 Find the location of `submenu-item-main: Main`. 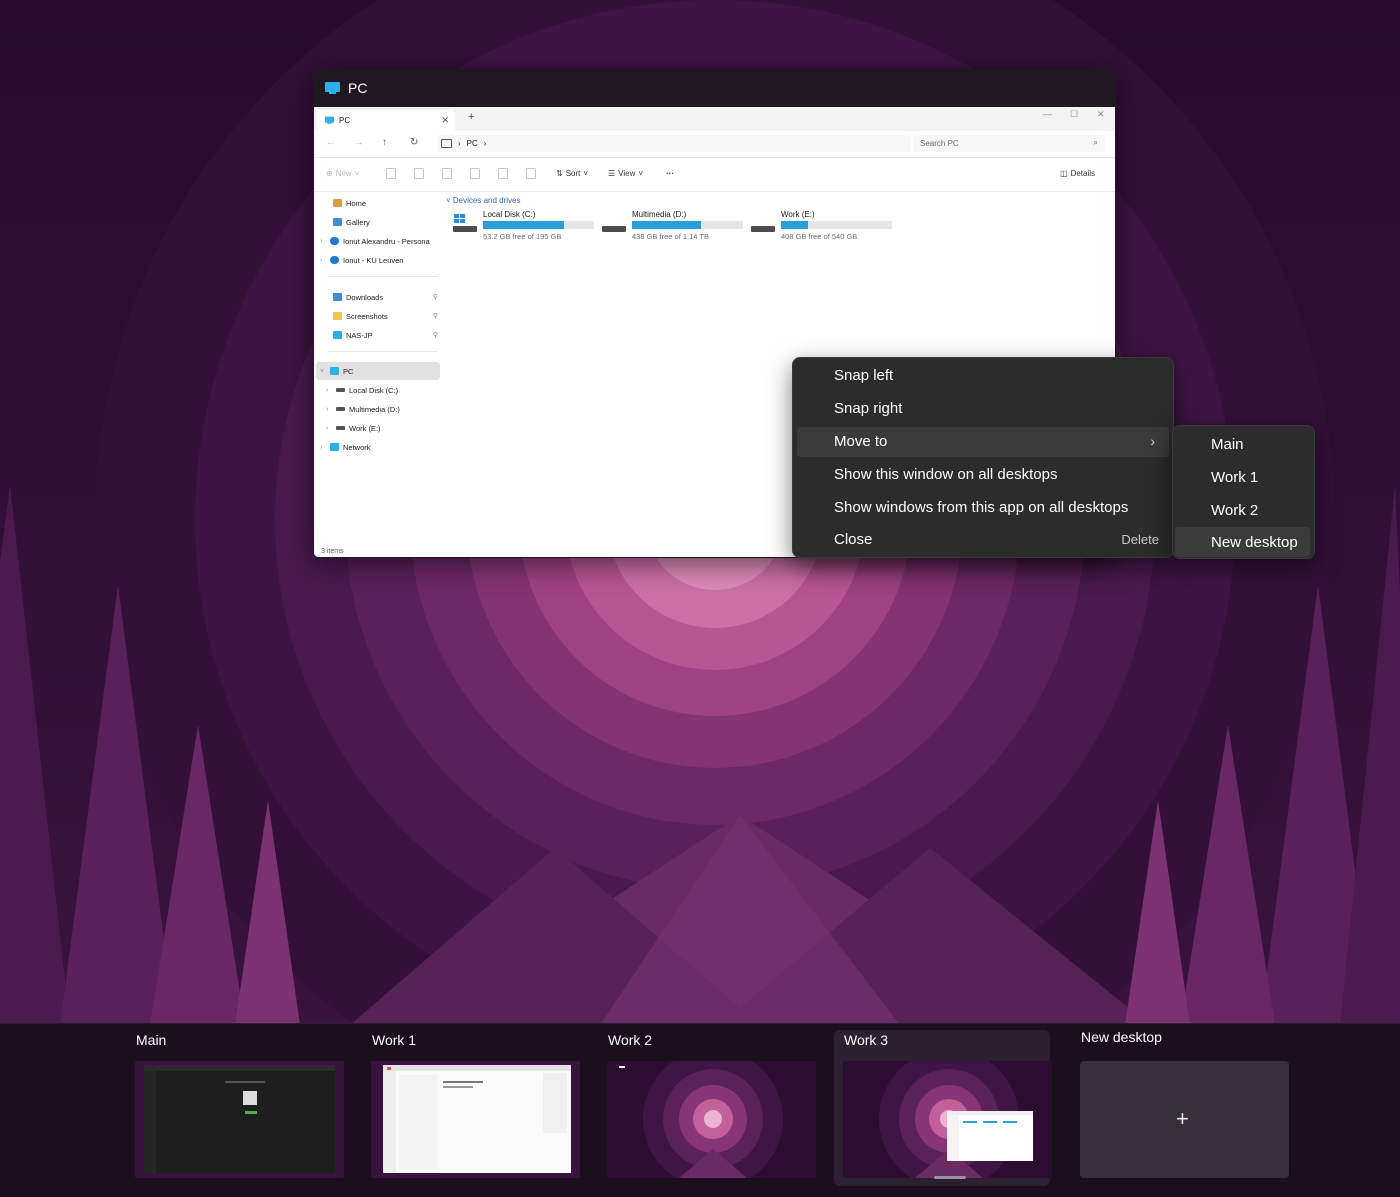

submenu-item-main: Main is located at coordinates (1242, 444).